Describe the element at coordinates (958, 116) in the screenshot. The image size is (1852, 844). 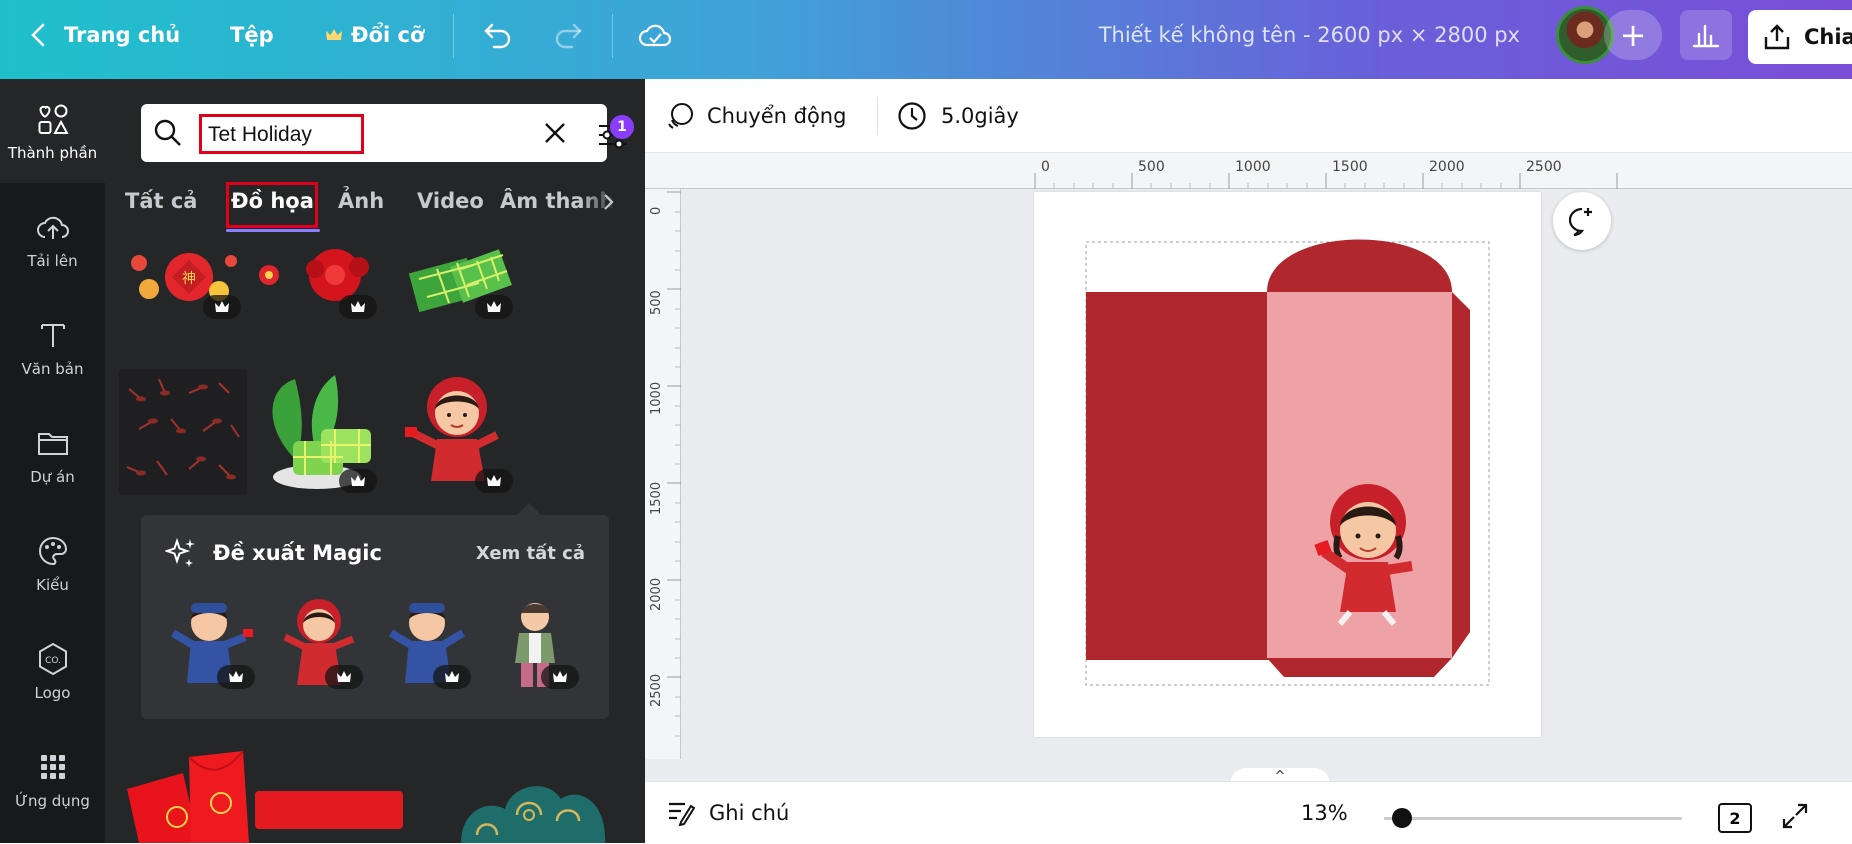
I see `duration-button: 5.0giây` at that location.